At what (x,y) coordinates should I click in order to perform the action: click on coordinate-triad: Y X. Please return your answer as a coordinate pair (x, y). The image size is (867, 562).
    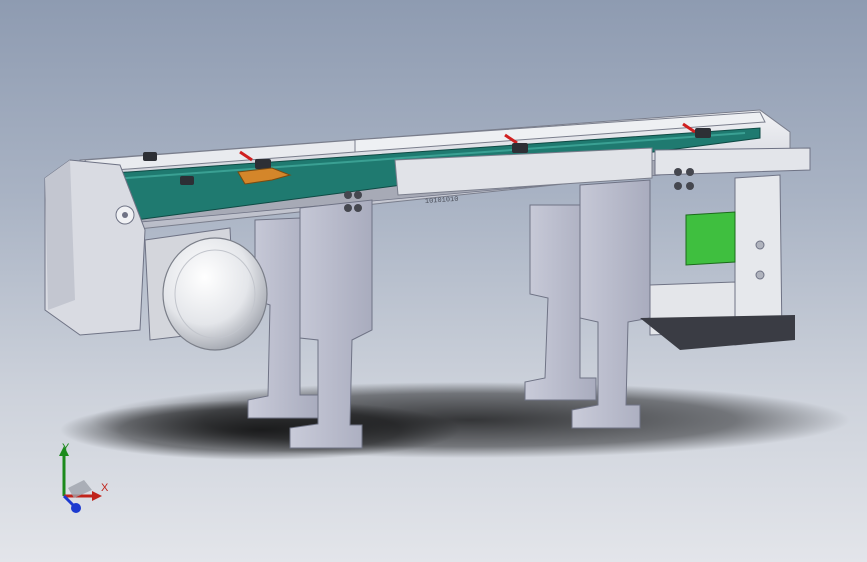
    Looking at the image, I should click on (79, 478).